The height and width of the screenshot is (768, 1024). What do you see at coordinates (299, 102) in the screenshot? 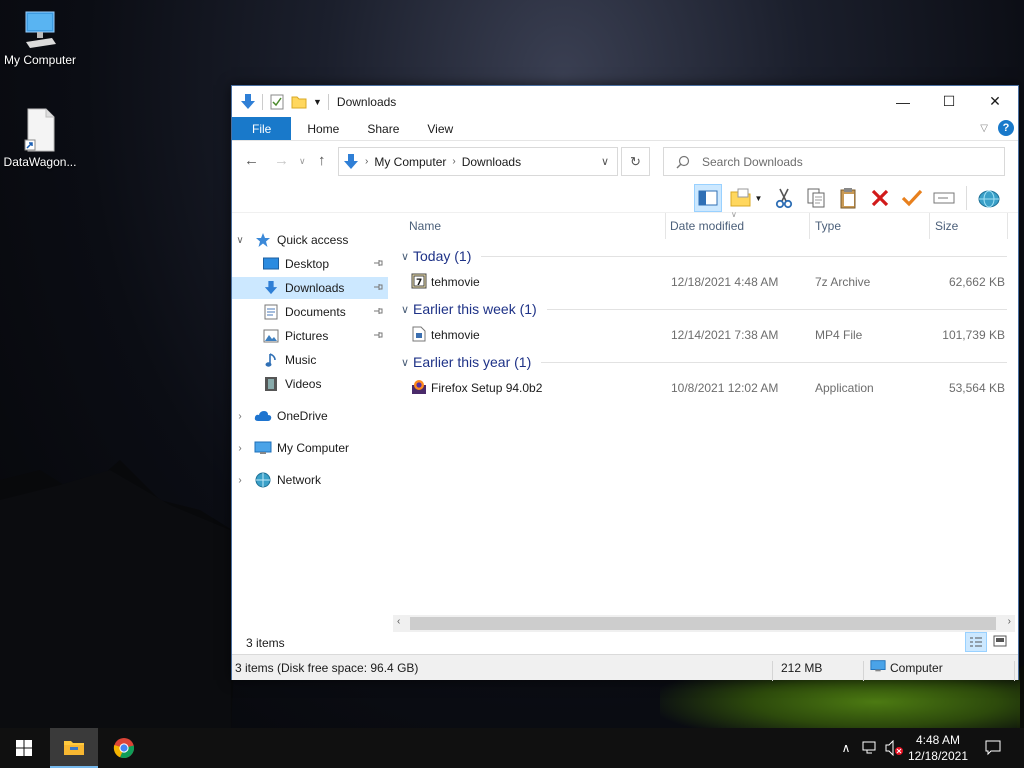
I see `new-folder-icon` at bounding box center [299, 102].